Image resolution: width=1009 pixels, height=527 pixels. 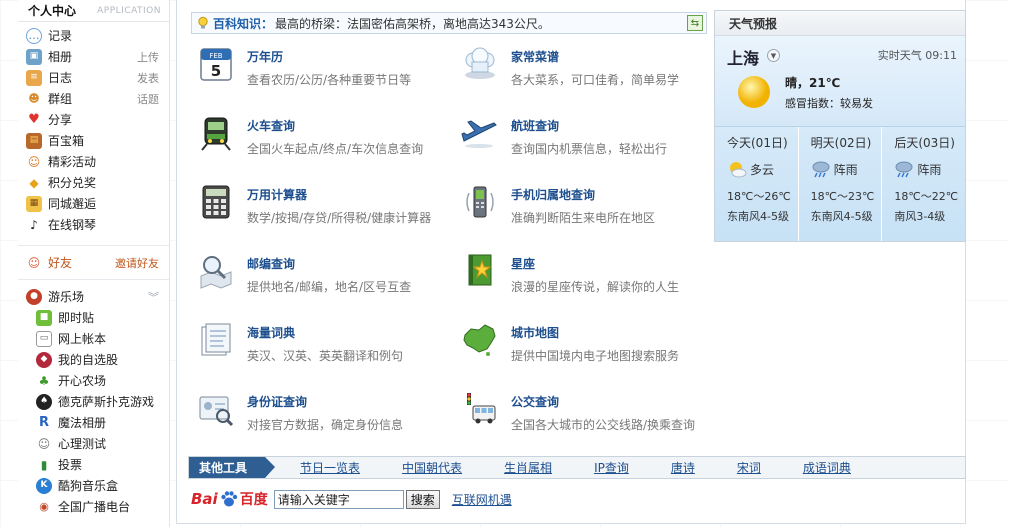 I want to click on tool-dictionary: 海量词典 英汉、汉英、英英翻译和例句, so click(x=327, y=351).